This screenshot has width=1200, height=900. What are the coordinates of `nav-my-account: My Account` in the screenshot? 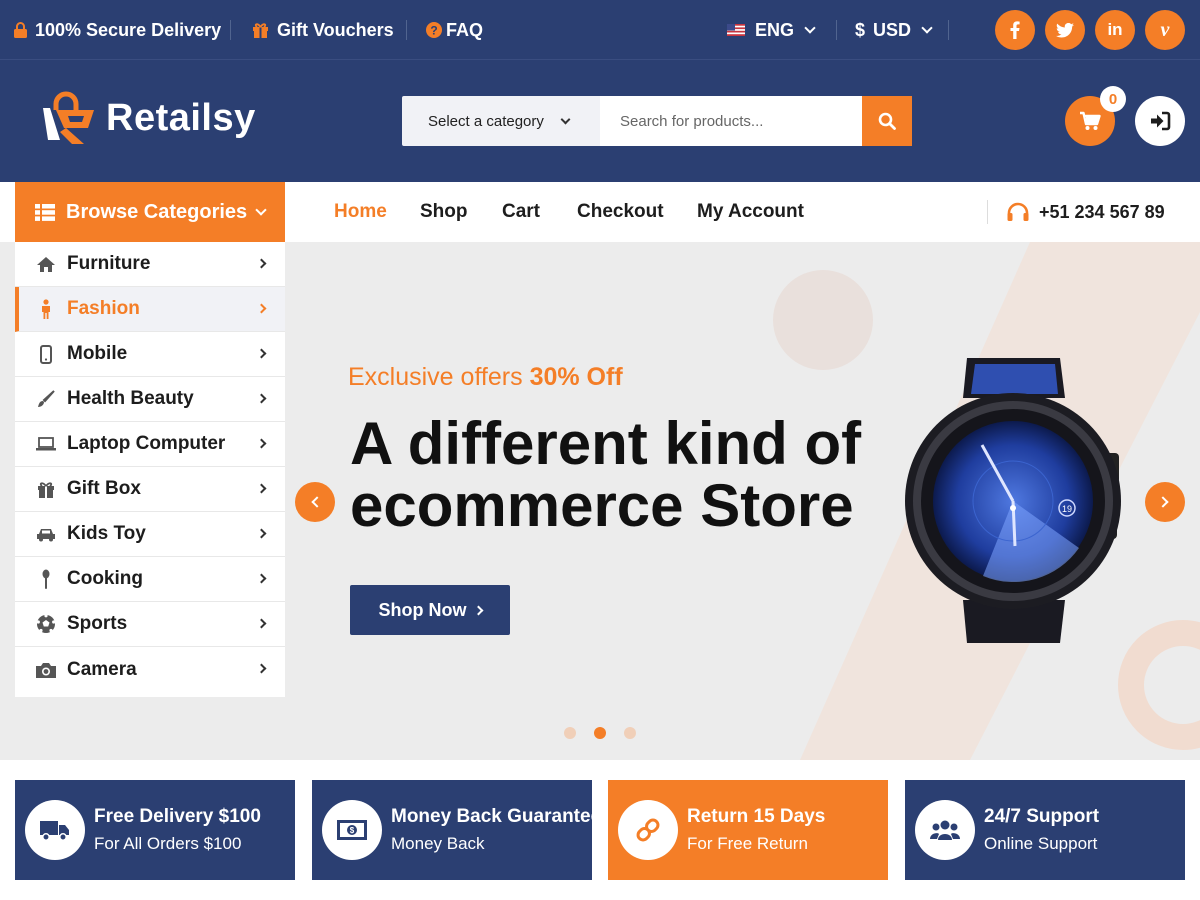 It's located at (750, 212).